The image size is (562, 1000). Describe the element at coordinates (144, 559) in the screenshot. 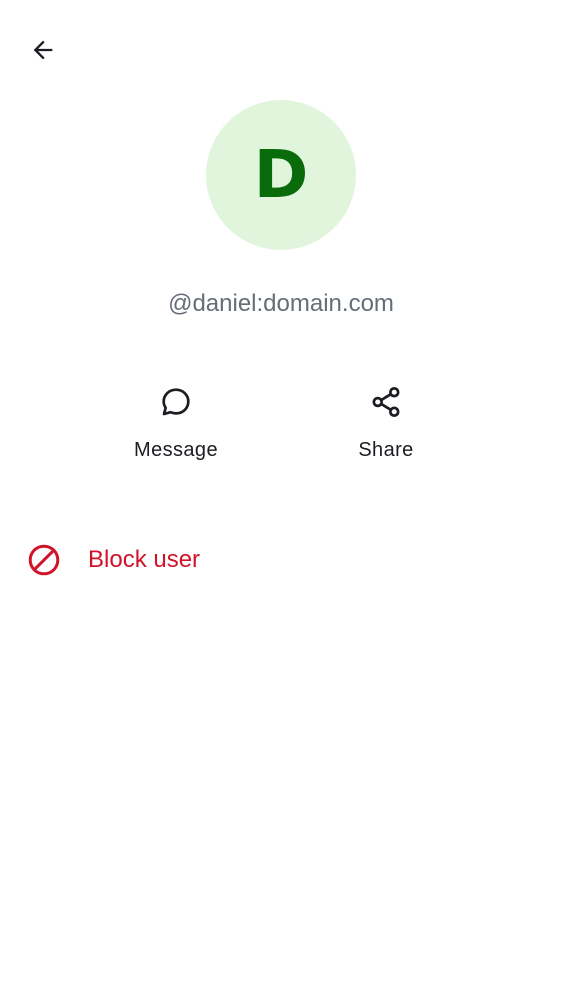

I see `block-user-label: Block user` at that location.